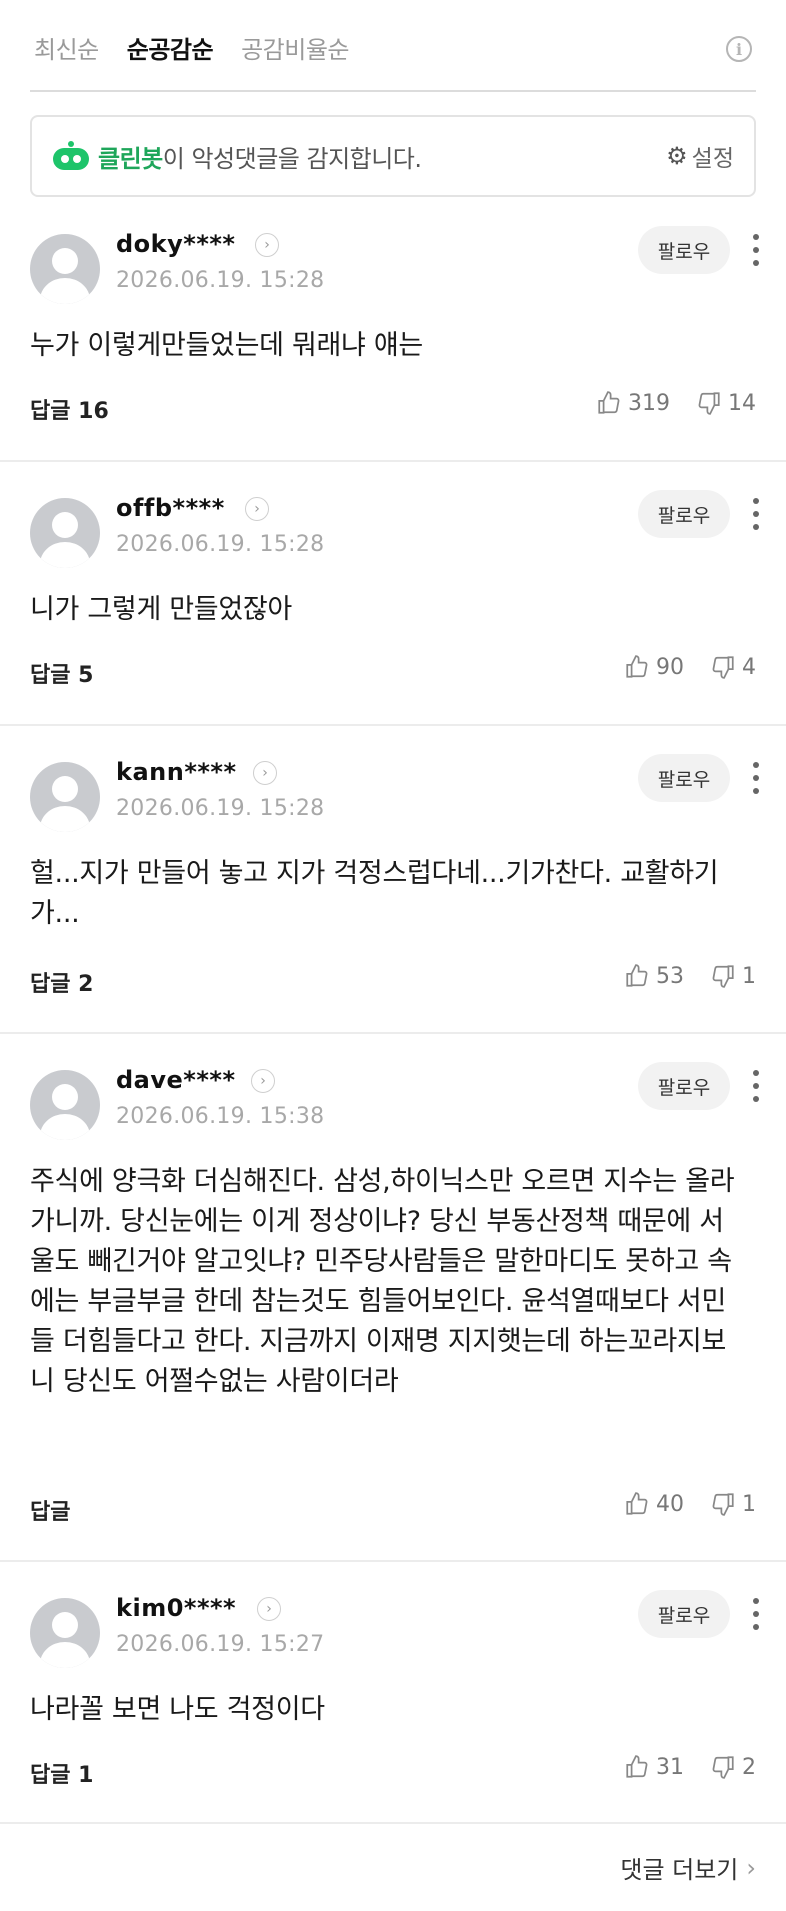 The image size is (786, 1911). Describe the element at coordinates (749, 667) in the screenshot. I see `dislike-count: 4` at that location.